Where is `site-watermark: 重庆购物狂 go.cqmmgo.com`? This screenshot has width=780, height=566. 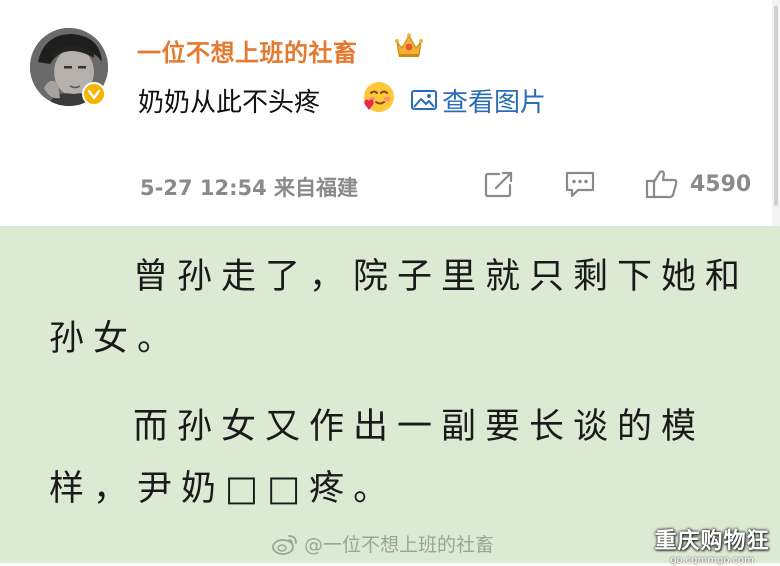 site-watermark: 重庆购物狂 go.cqmmgo.com is located at coordinates (712, 544).